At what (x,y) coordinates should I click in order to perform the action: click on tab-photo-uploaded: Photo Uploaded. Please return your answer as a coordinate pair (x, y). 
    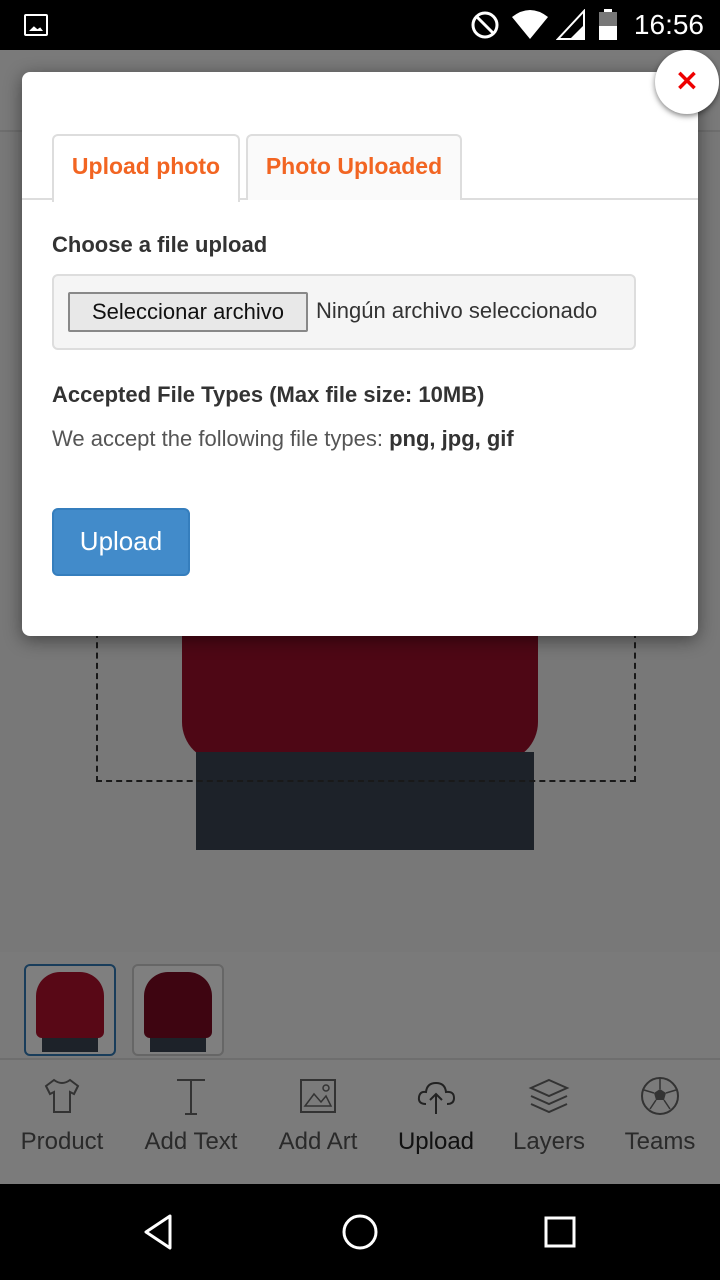
    Looking at the image, I should click on (354, 167).